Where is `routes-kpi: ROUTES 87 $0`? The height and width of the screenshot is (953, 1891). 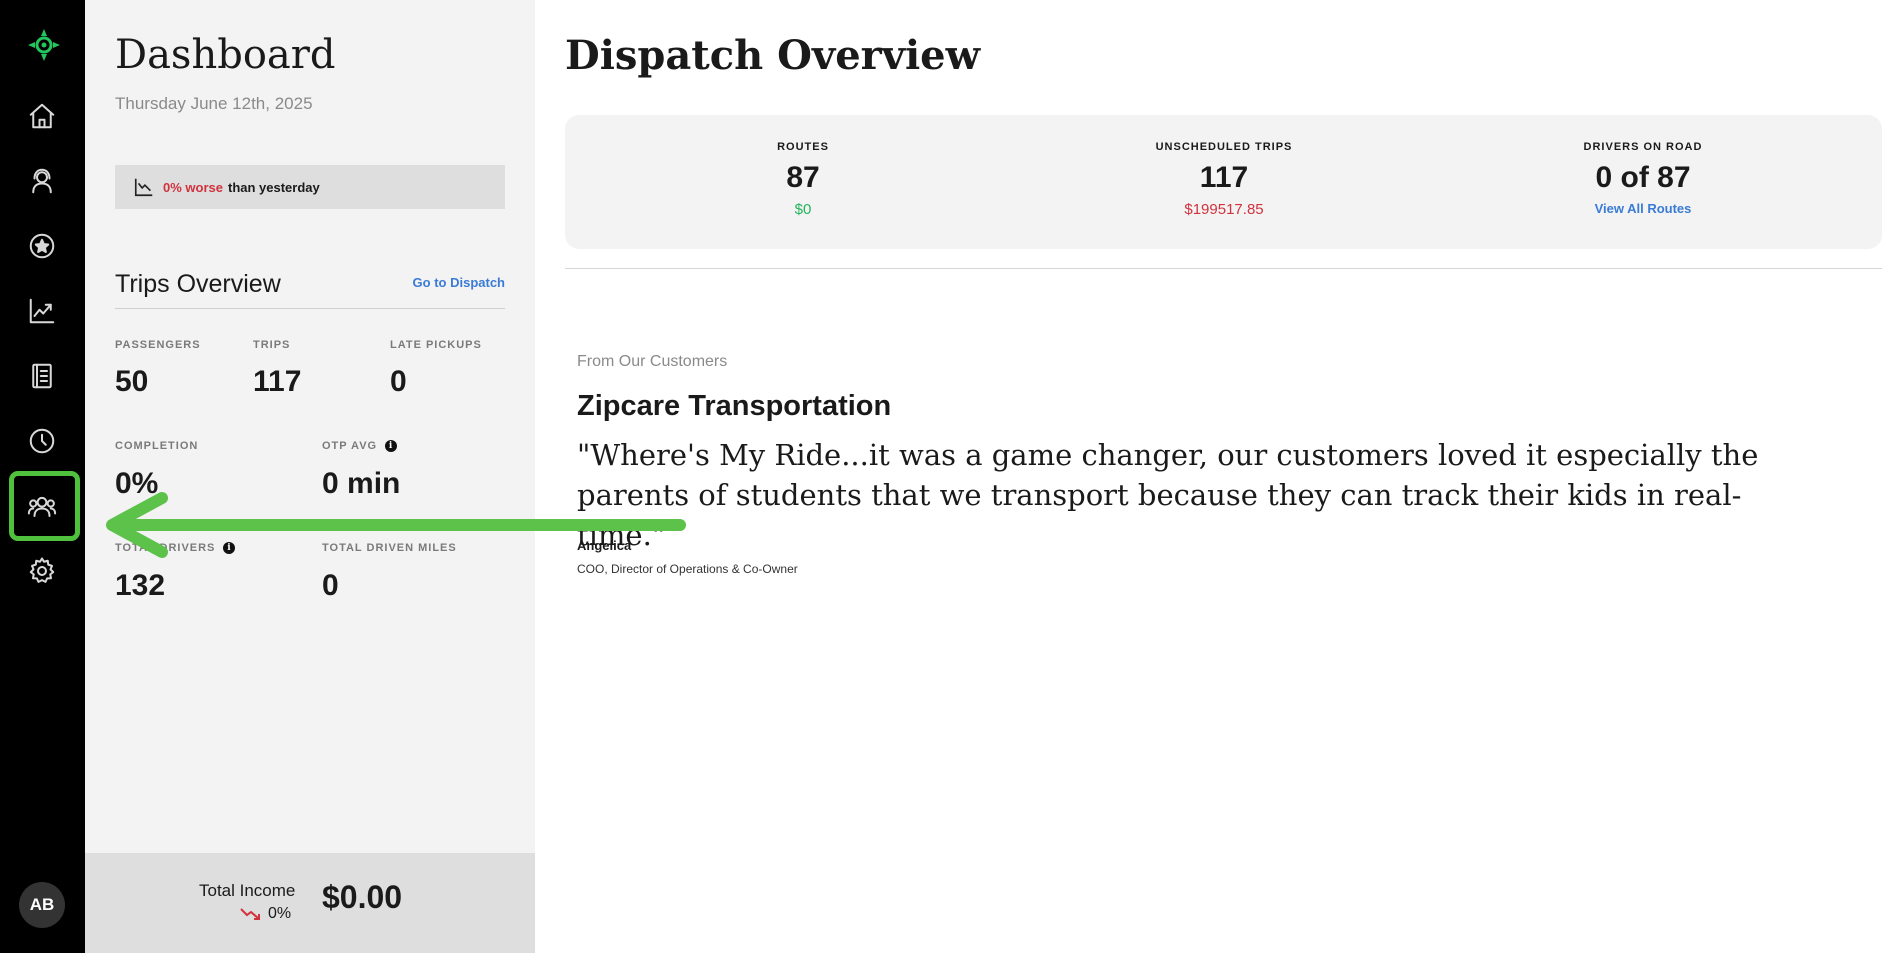
routes-kpi: ROUTES 87 $0 is located at coordinates (803, 179).